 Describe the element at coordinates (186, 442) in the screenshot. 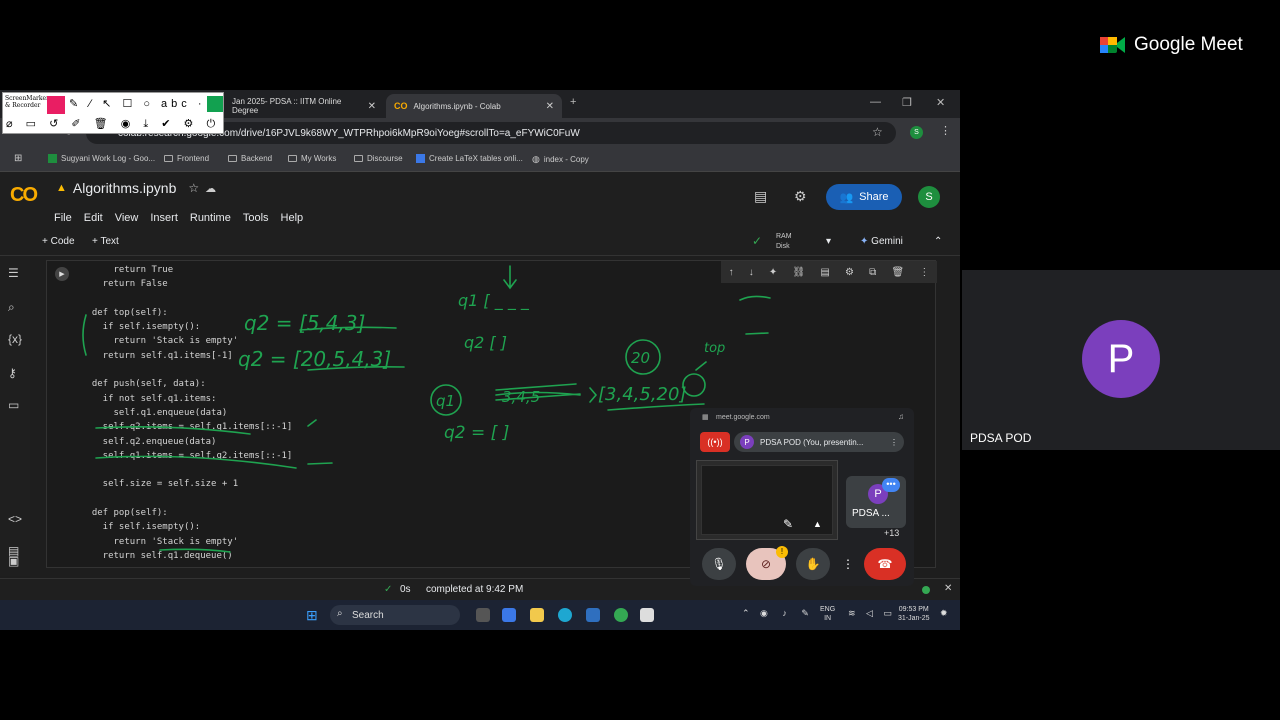

I see `code-line: self.q2.enqueue(data)` at that location.